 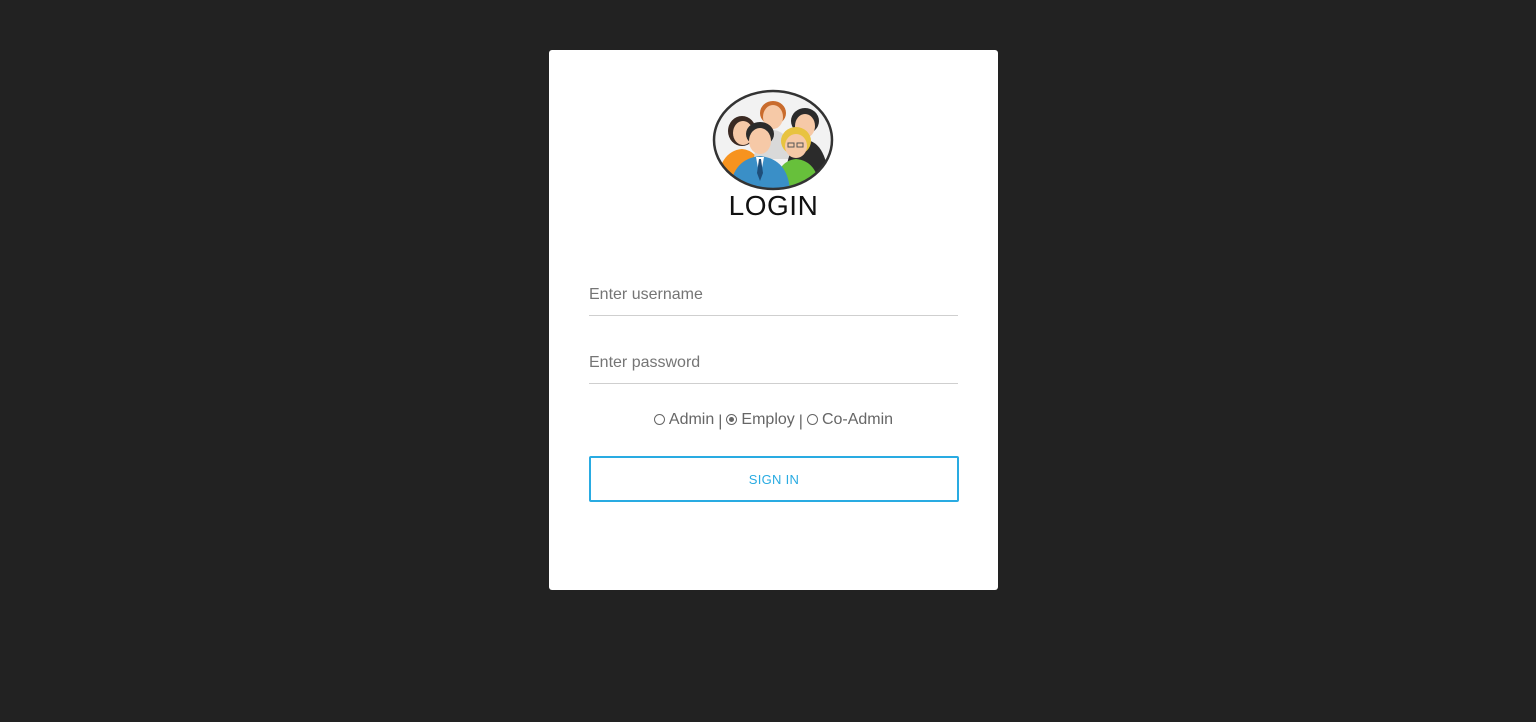 I want to click on role-selector: Admin | Employ | Co-Admin, so click(x=773, y=421).